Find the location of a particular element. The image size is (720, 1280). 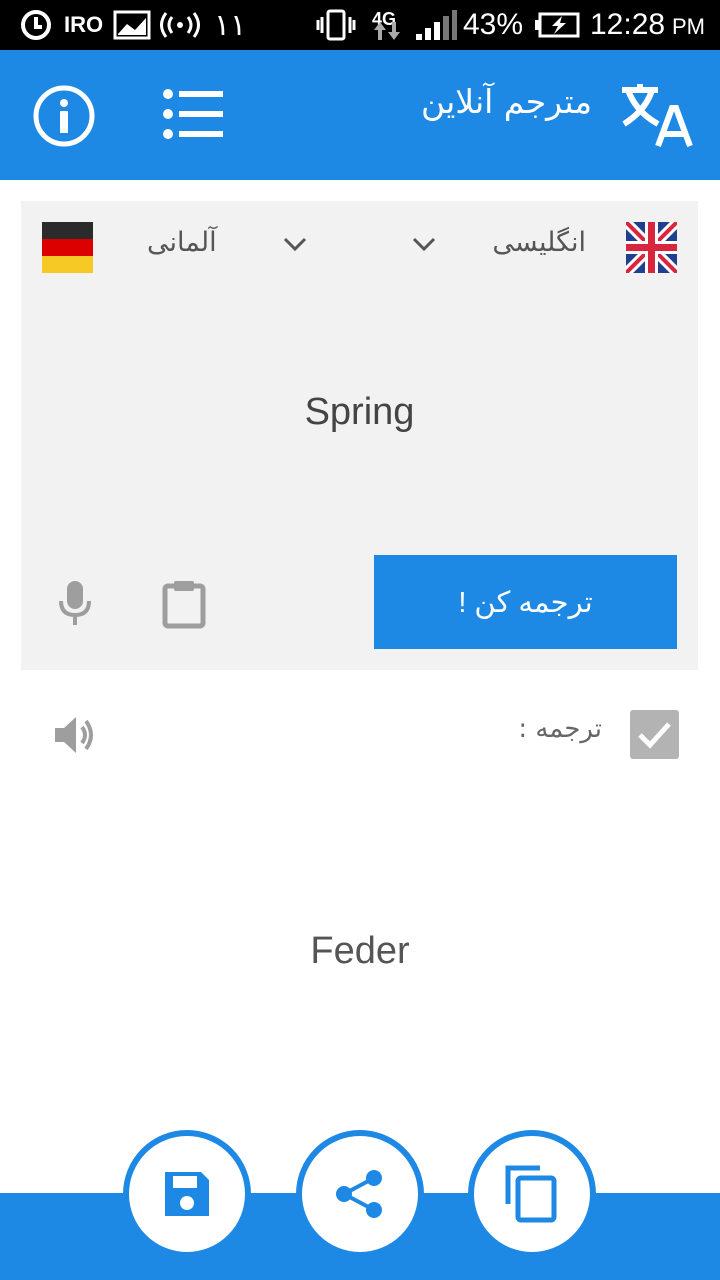

microphone-icon is located at coordinates (75, 605).